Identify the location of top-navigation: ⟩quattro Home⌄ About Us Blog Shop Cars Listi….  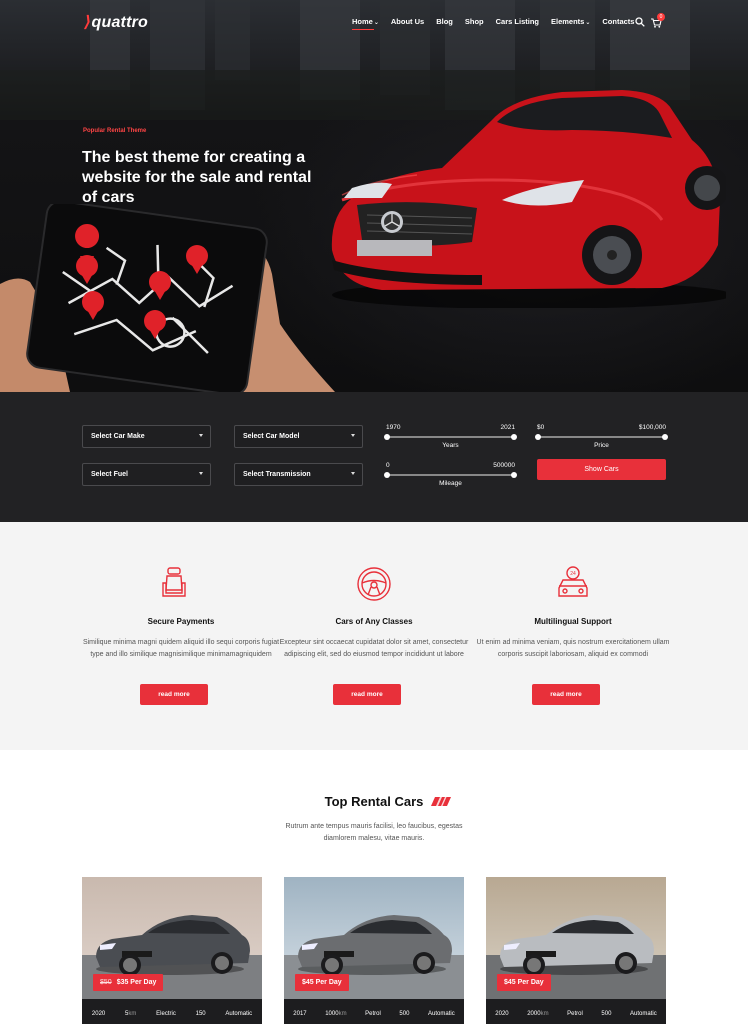
(374, 22).